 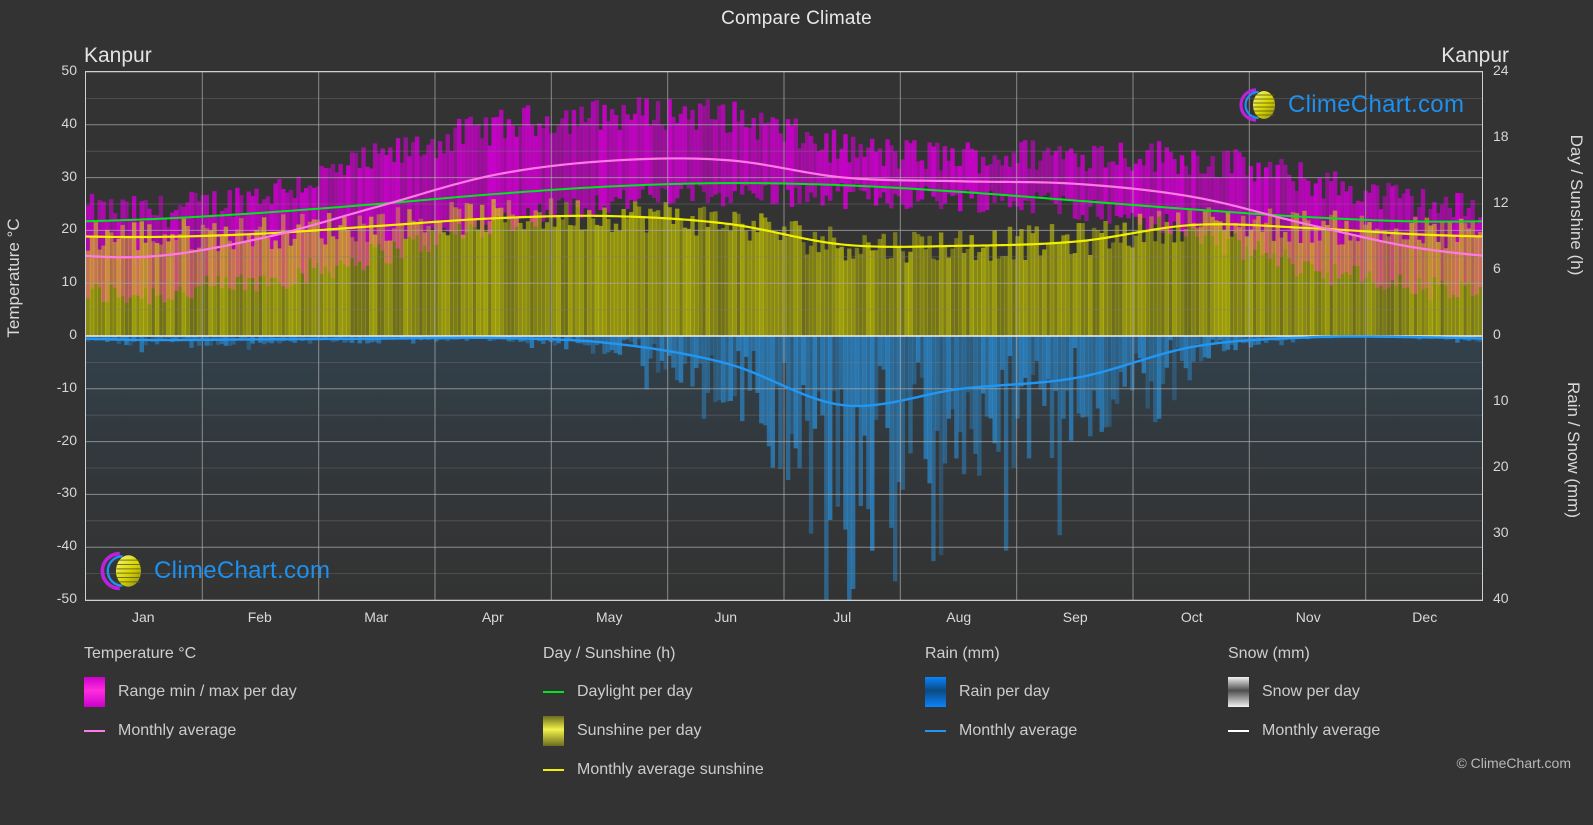 I want to click on page-title: Compare Climate, so click(x=796, y=18).